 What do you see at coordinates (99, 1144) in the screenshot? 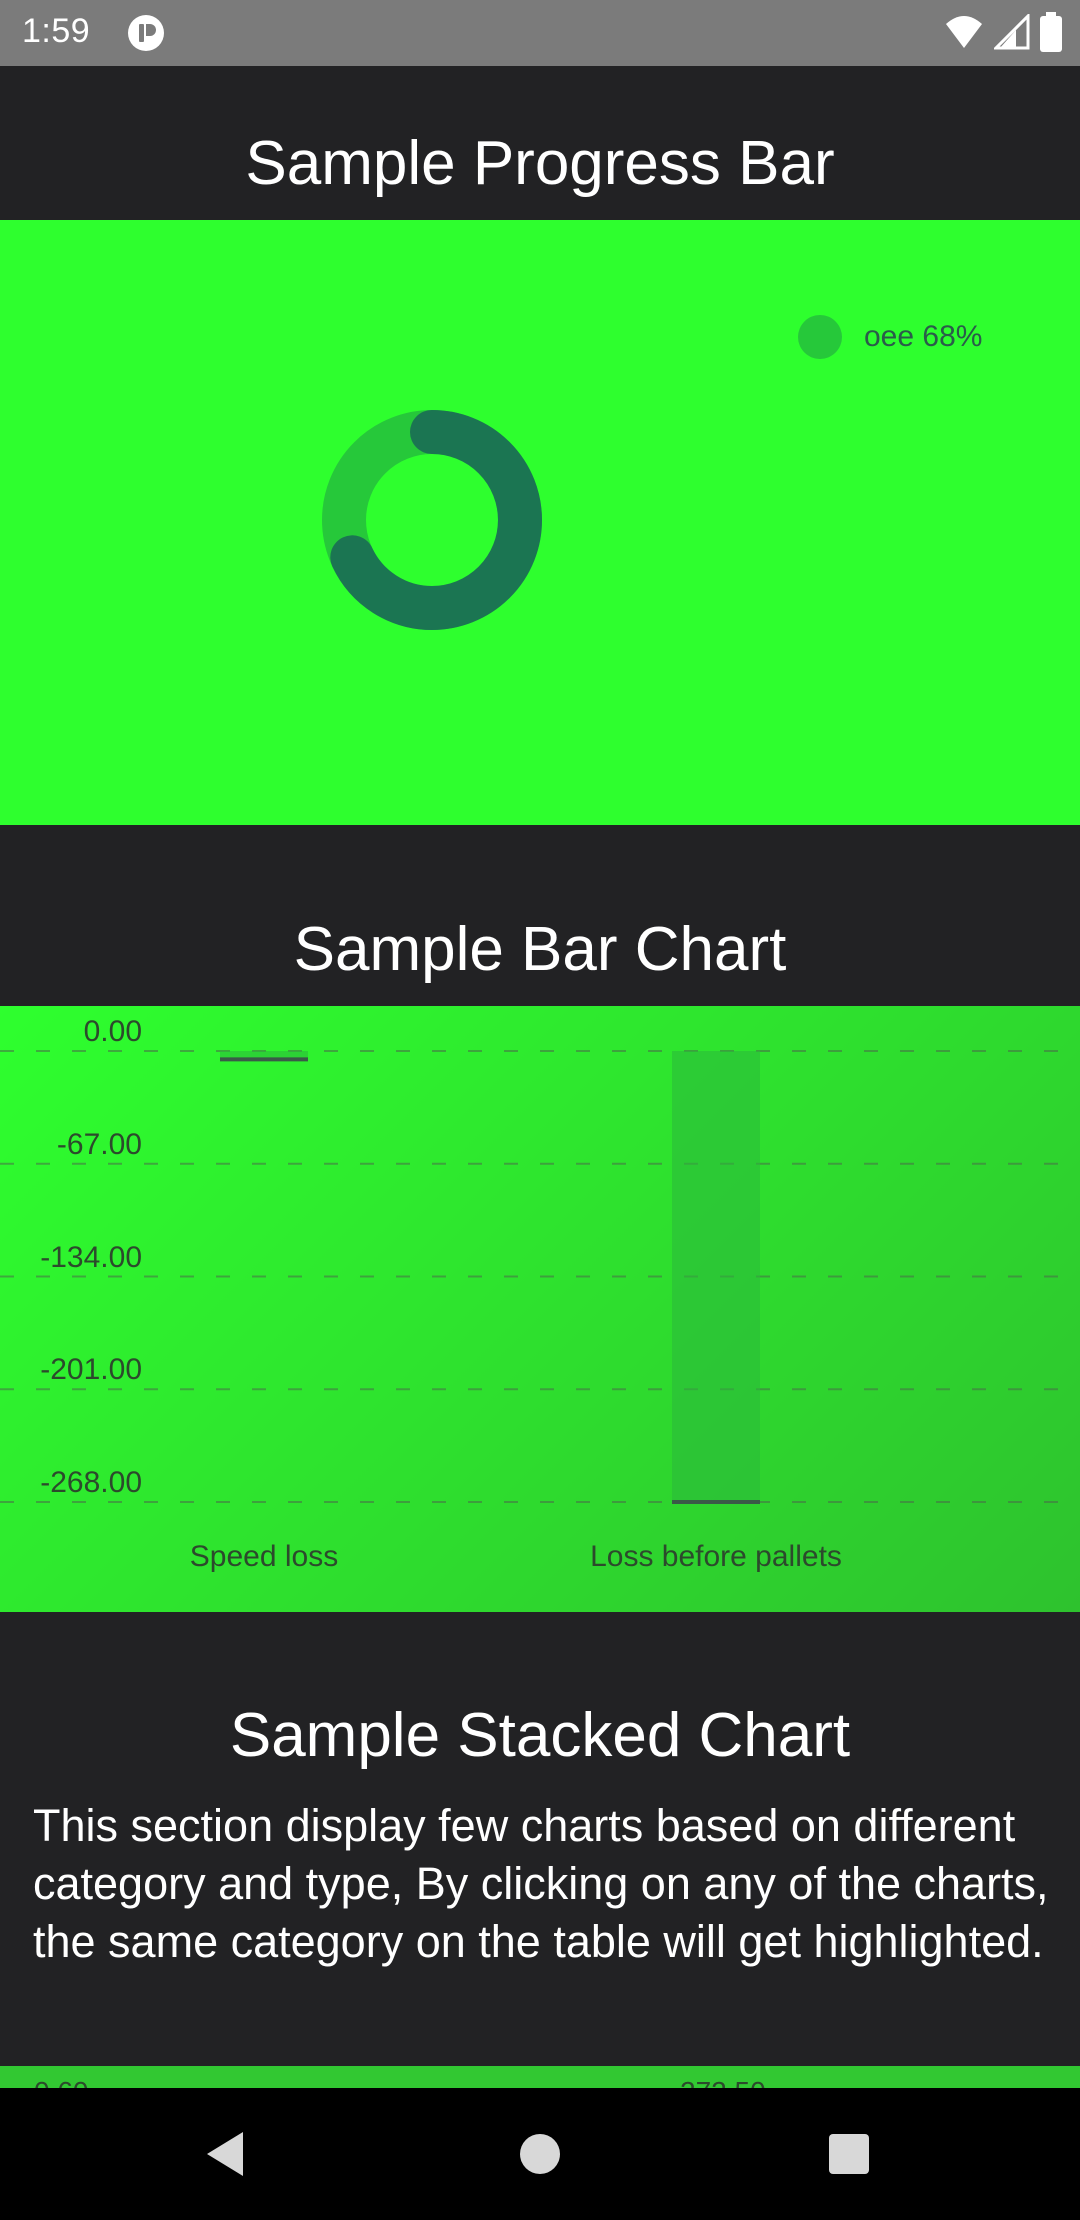
I see `y-tick-label-1: -67.00` at bounding box center [99, 1144].